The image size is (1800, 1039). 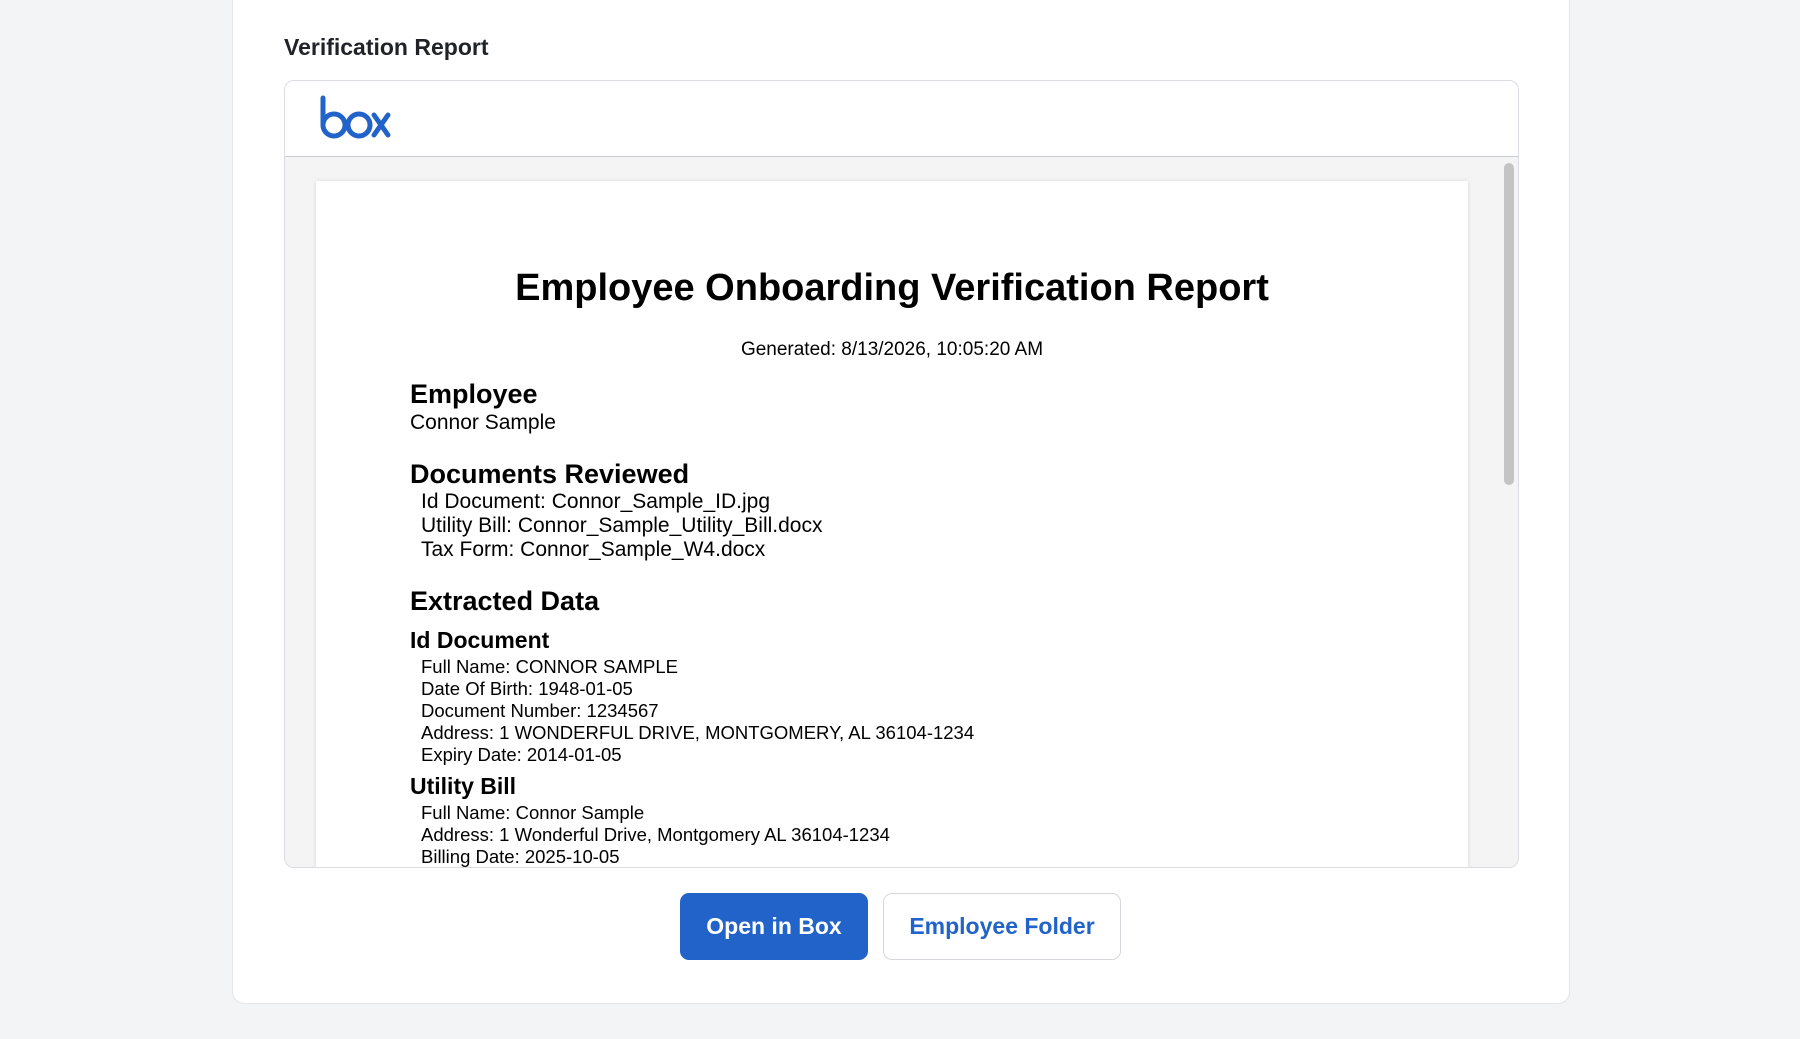 What do you see at coordinates (593, 549) in the screenshot?
I see `document-item: Tax Form: Connor_Sample_W4.docx` at bounding box center [593, 549].